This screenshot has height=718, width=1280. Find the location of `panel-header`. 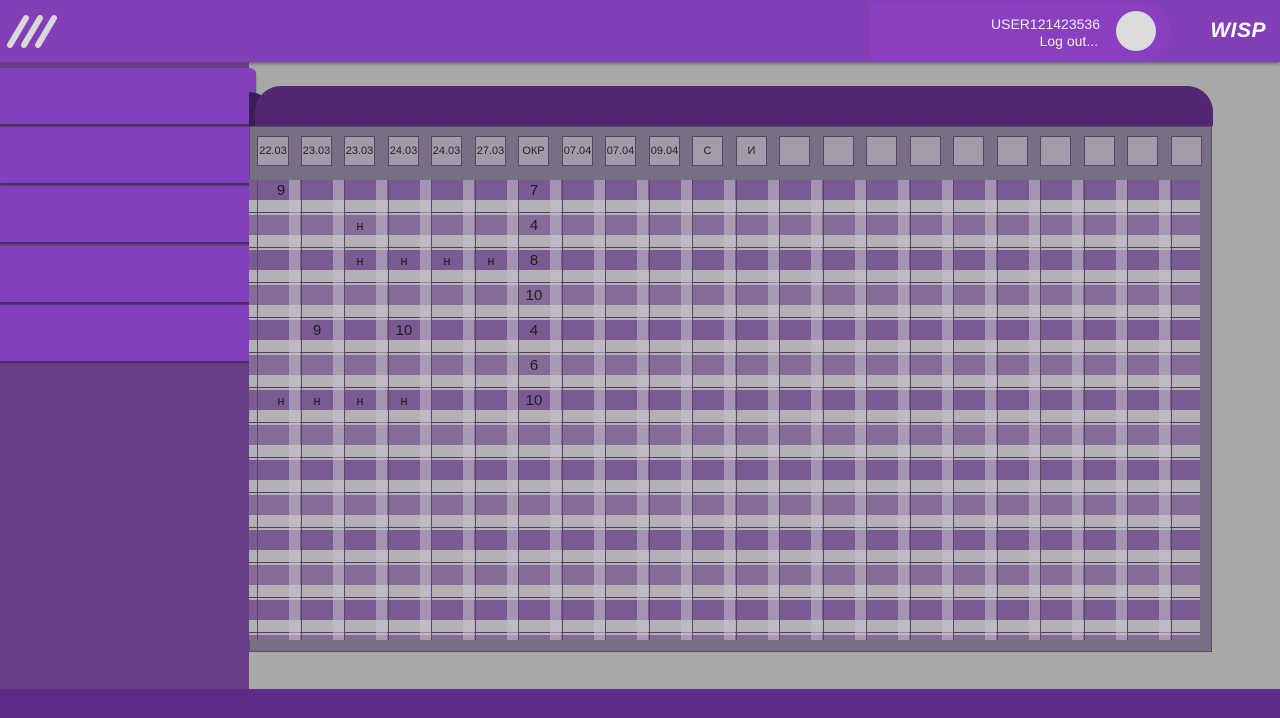

panel-header is located at coordinates (734, 106).